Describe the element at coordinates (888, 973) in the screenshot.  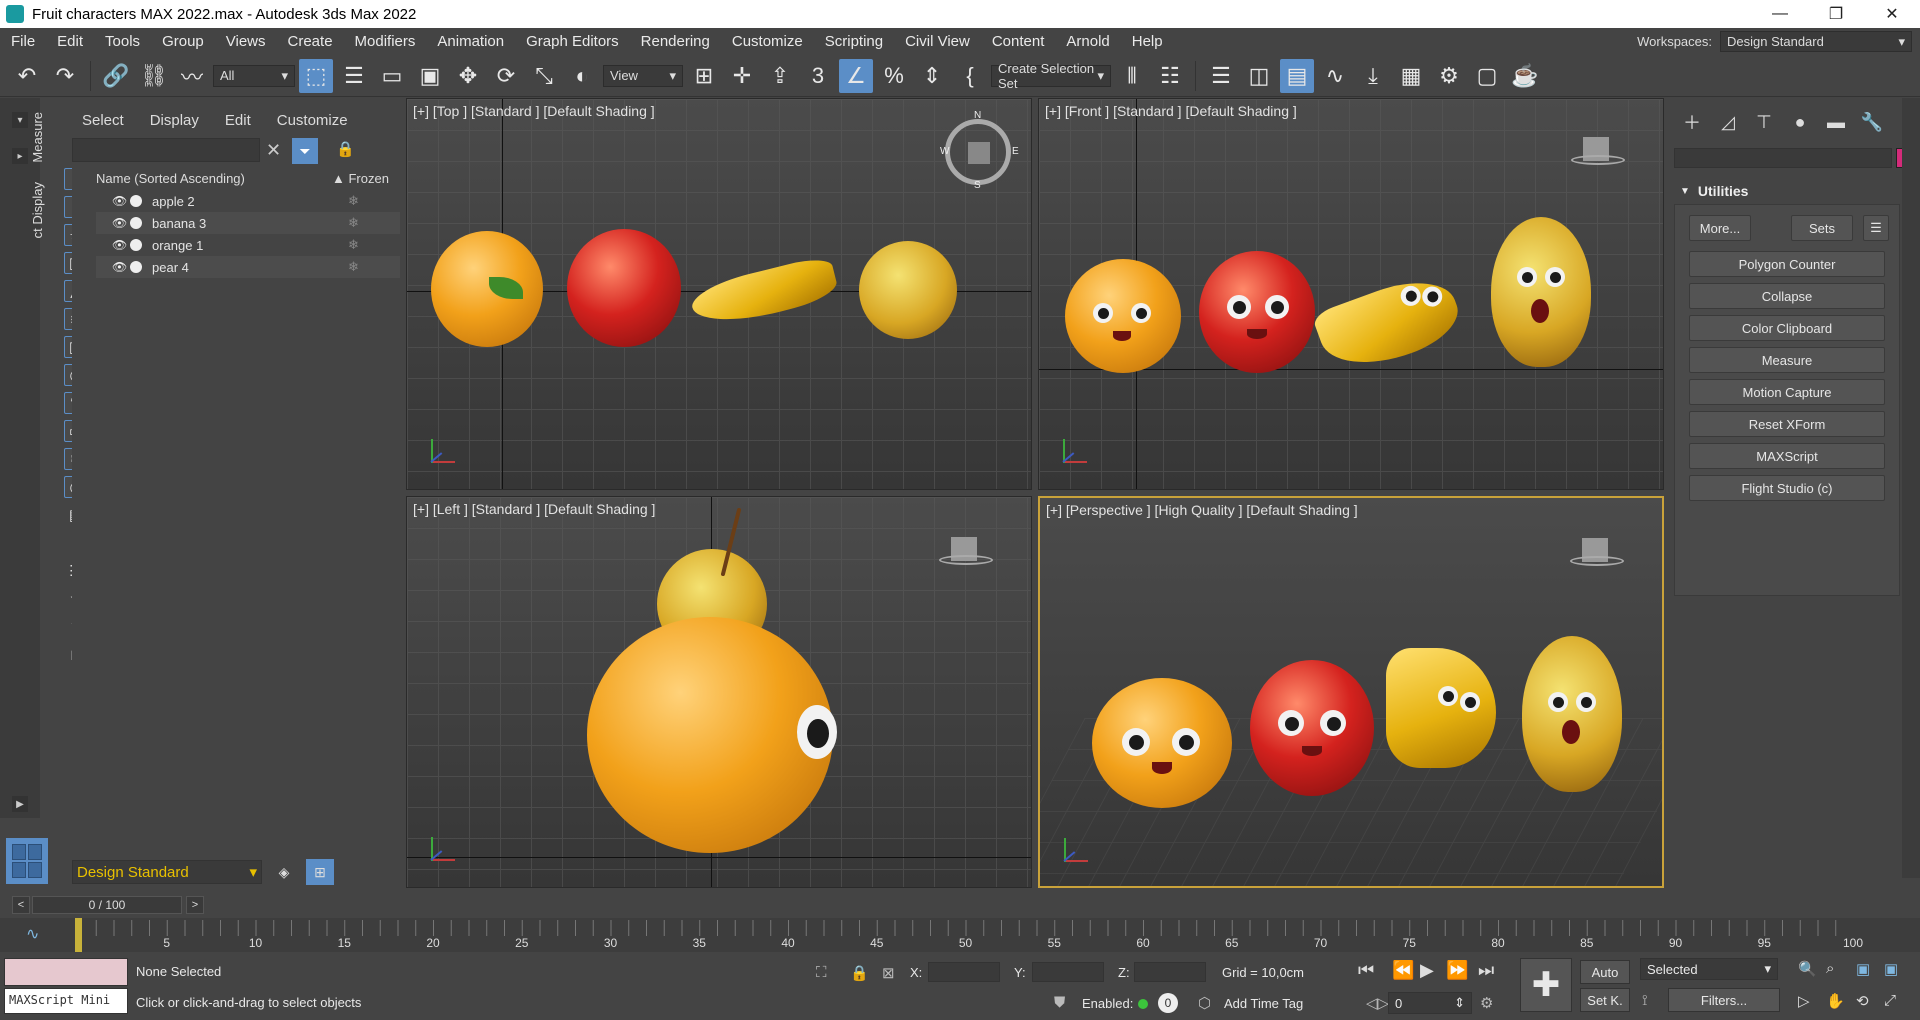
I see `absolute-mode-icon: ⊠` at that location.